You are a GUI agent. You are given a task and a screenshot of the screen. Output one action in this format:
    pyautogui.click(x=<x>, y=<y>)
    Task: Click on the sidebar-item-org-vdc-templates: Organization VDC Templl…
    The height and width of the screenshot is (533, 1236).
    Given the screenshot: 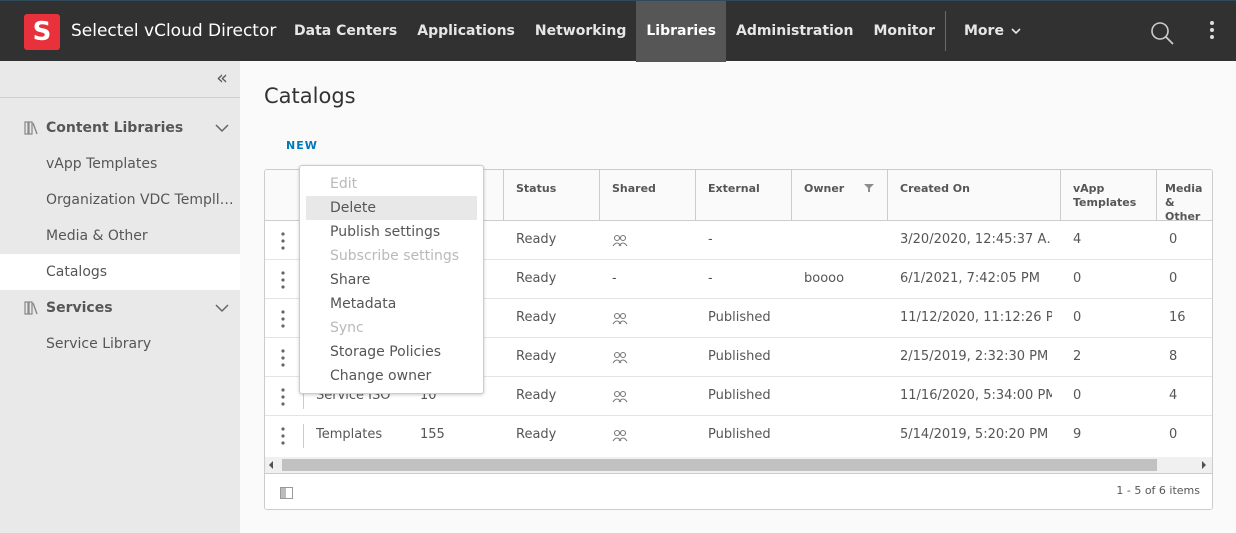 What is the action you would take?
    pyautogui.click(x=120, y=200)
    